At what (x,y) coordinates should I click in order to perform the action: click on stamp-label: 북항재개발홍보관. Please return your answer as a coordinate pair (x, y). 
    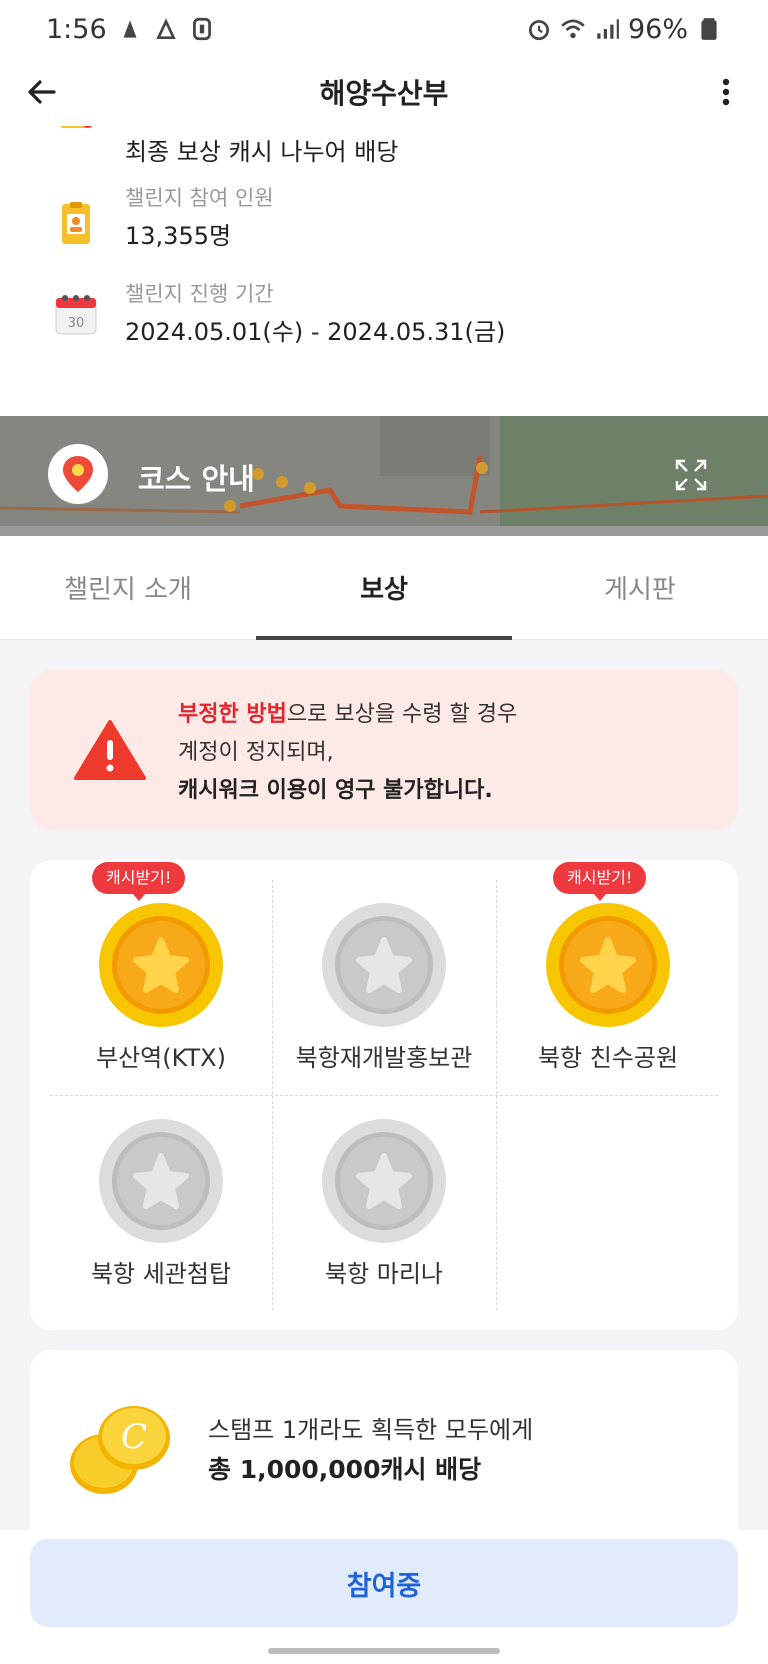
    Looking at the image, I should click on (384, 1058).